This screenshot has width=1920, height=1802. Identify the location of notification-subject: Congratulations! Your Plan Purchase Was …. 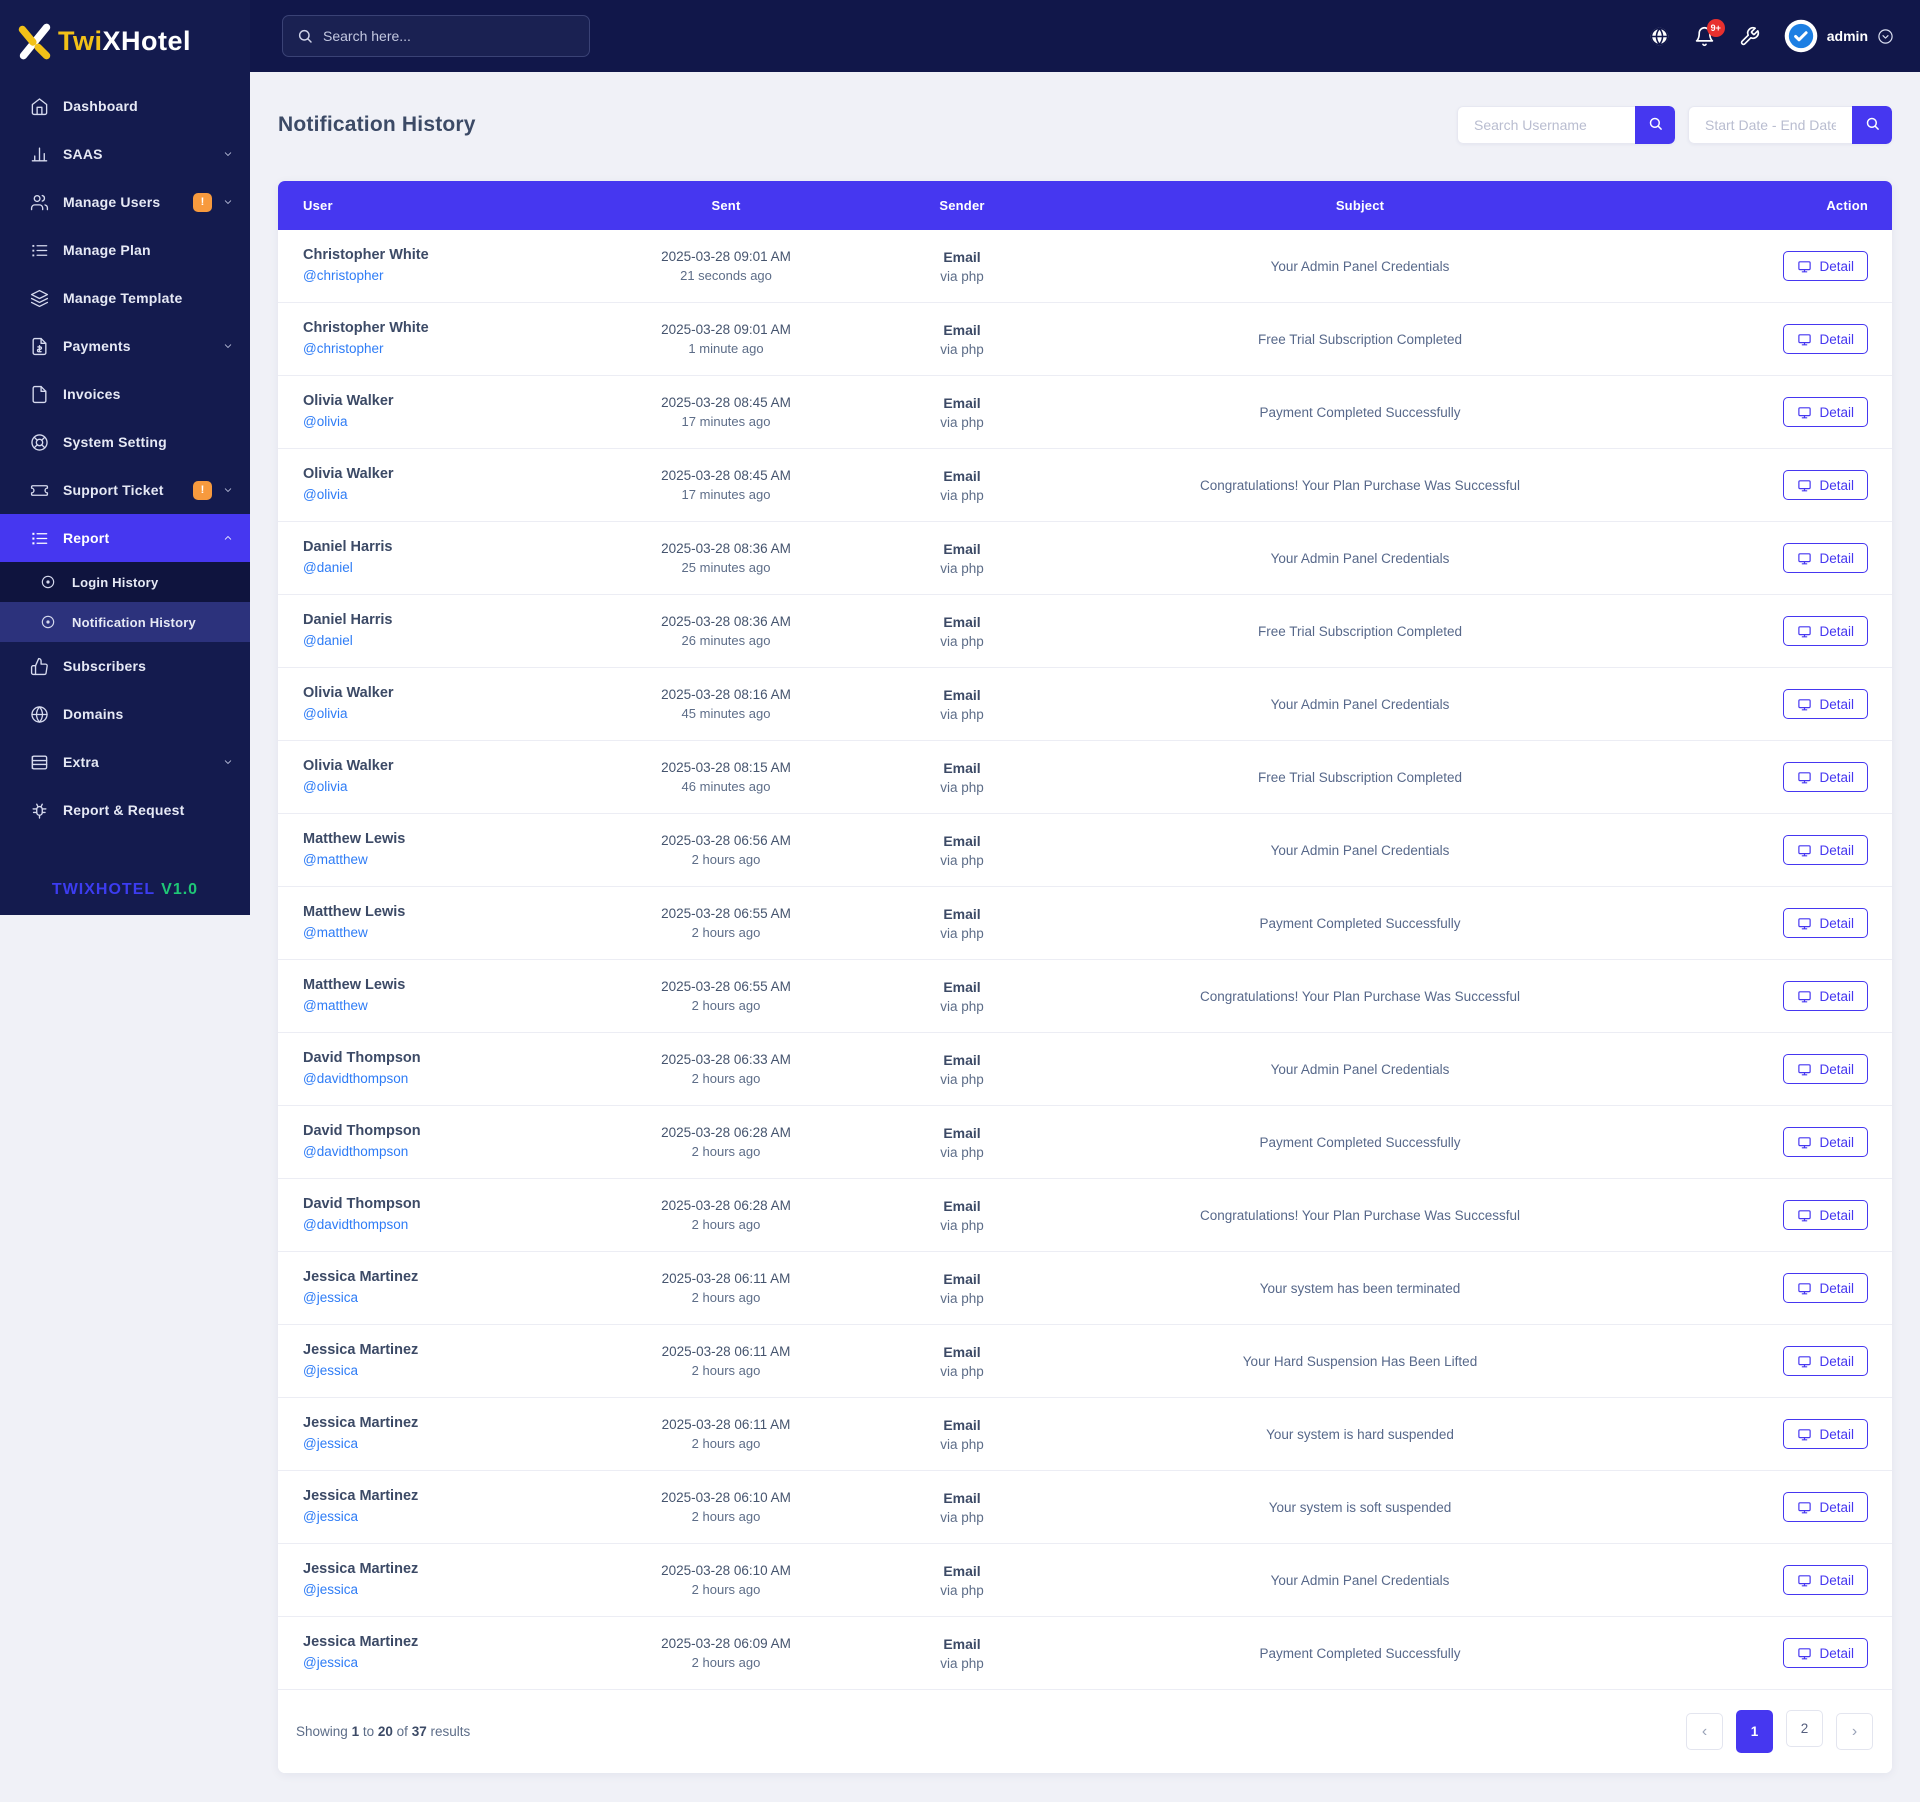
(1360, 1215).